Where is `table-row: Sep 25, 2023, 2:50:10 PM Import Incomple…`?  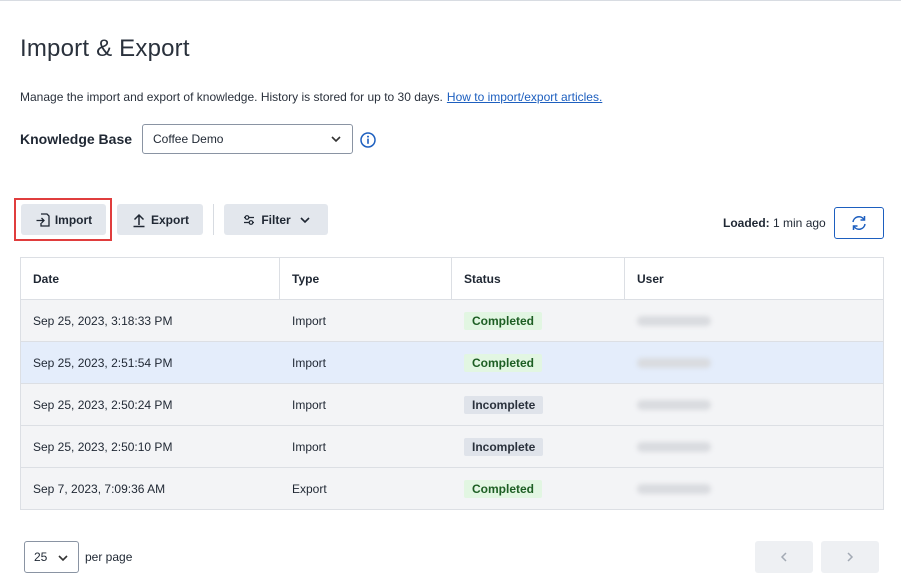
table-row: Sep 25, 2023, 2:50:10 PM Import Incomple… is located at coordinates (452, 446).